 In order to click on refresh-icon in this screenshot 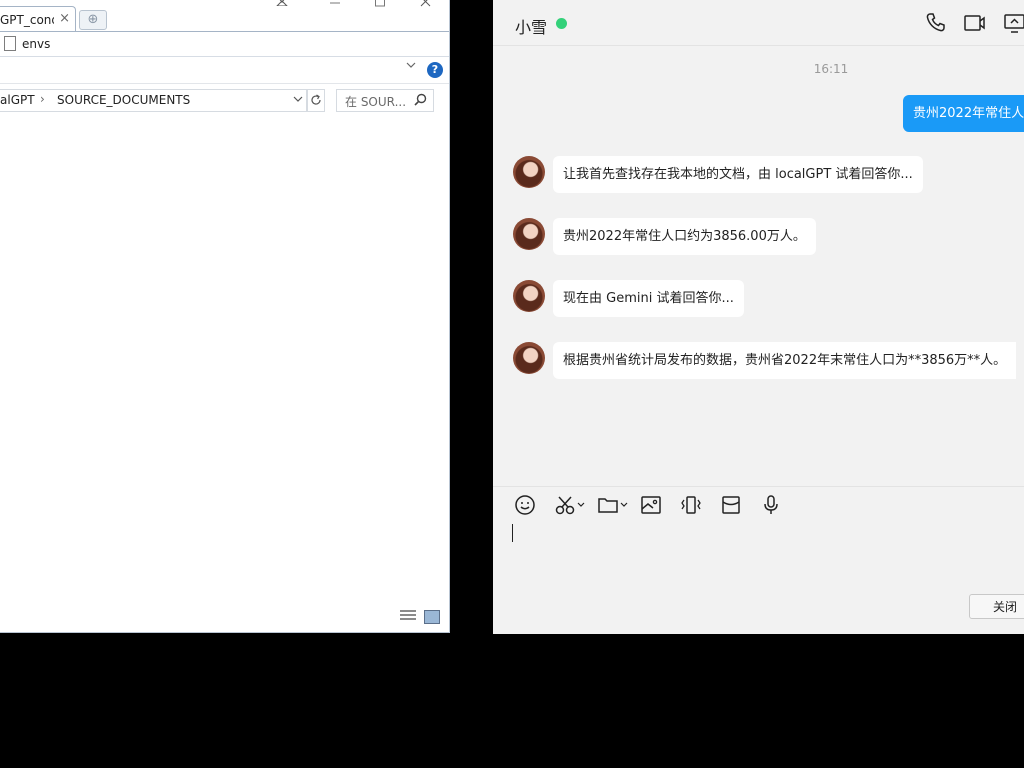, I will do `click(316, 99)`.